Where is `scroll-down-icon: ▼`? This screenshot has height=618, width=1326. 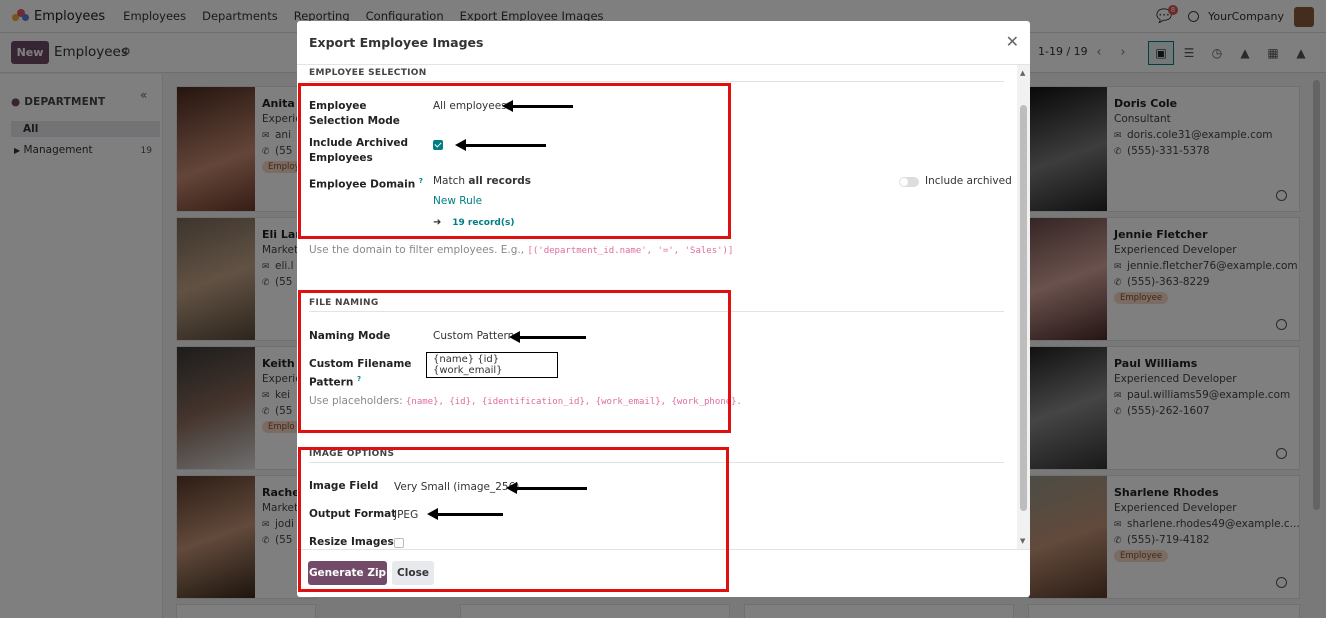 scroll-down-icon: ▼ is located at coordinates (1022, 541).